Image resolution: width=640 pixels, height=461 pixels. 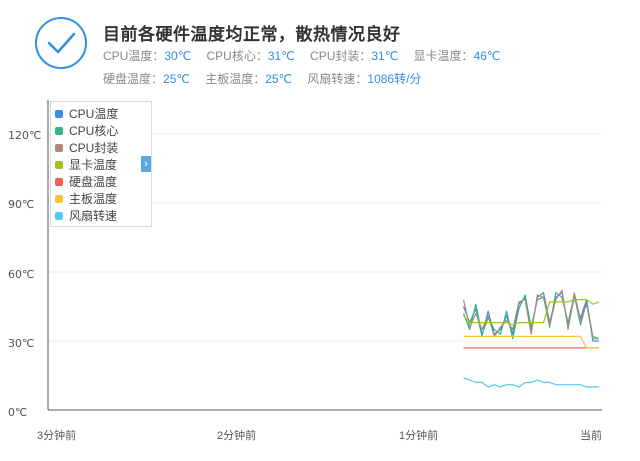 I want to click on legend-item-cpu-package: CPU封装, so click(x=86, y=147).